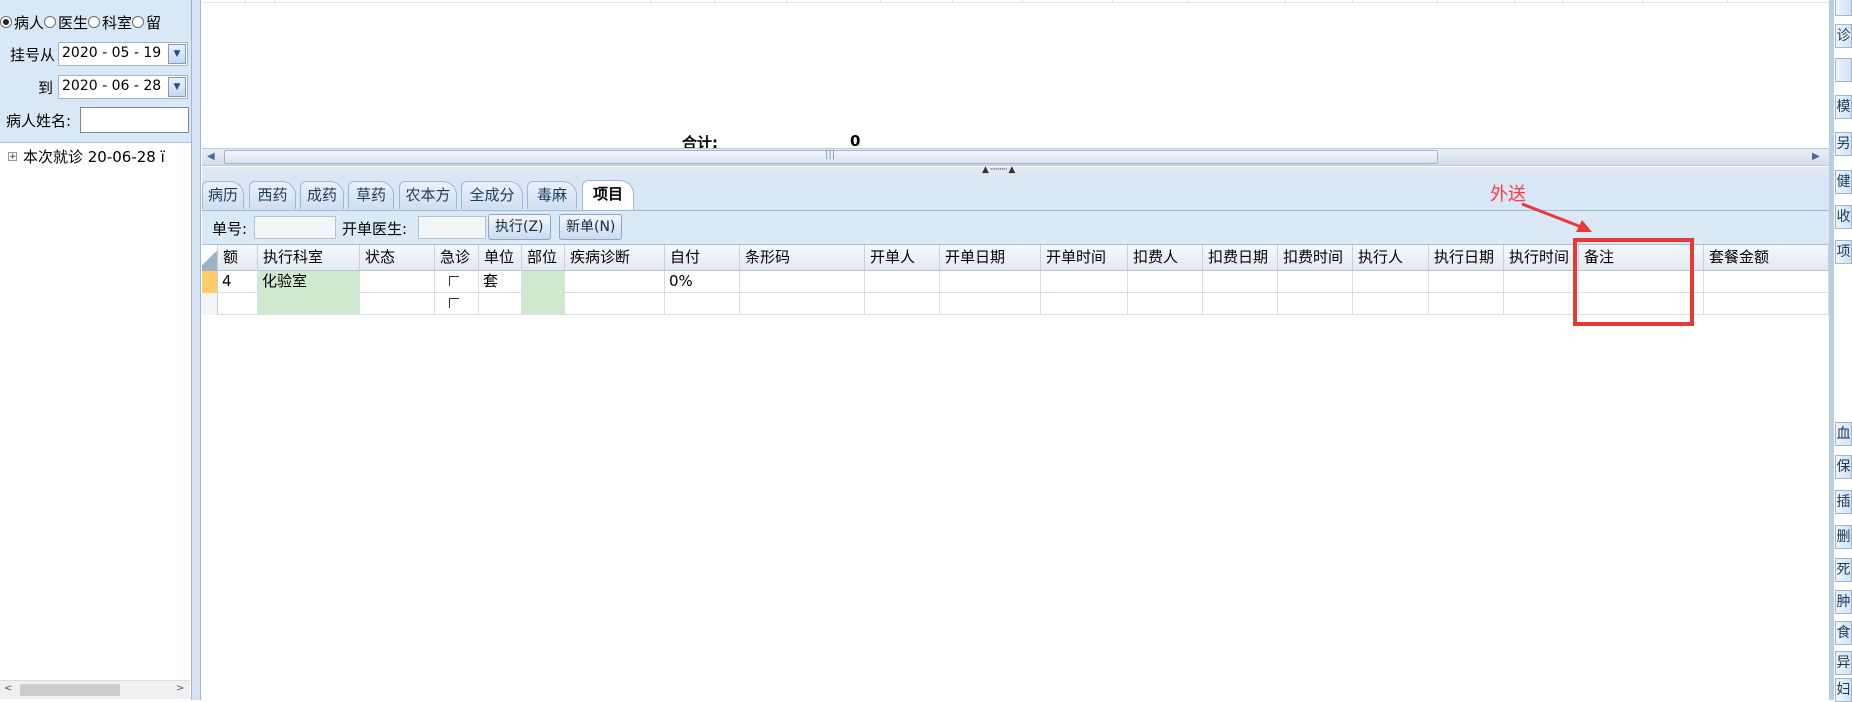  What do you see at coordinates (1843, 467) in the screenshot?
I see `sidebar-button-insurance: 保` at bounding box center [1843, 467].